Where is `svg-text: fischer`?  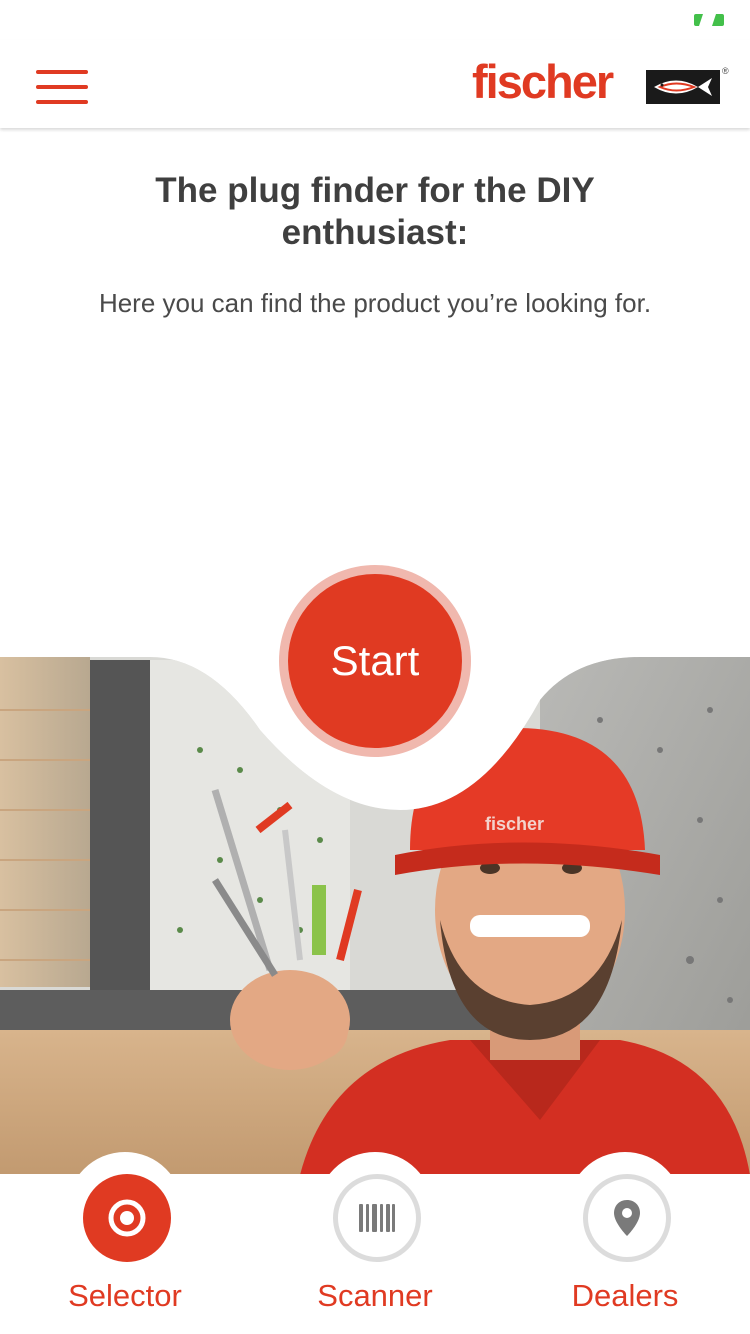 svg-text: fischer is located at coordinates (514, 824).